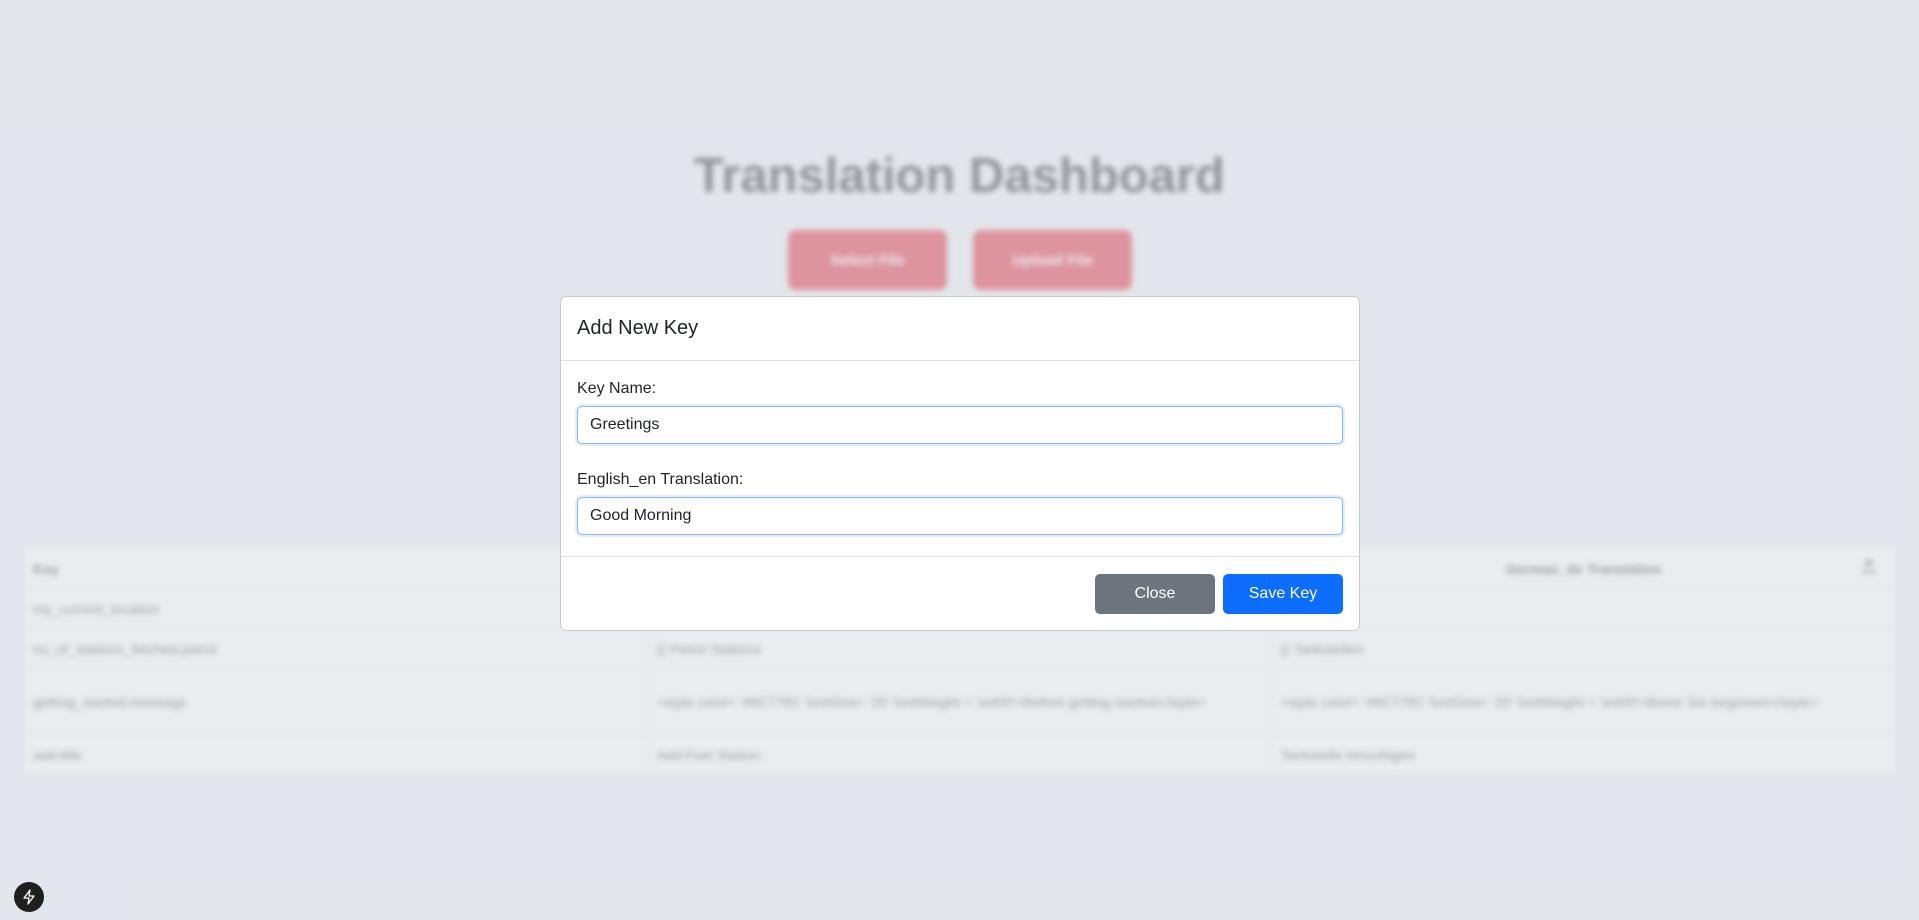 This screenshot has width=1919, height=920. Describe the element at coordinates (660, 479) in the screenshot. I see `translation-label: English_en Translation:` at that location.